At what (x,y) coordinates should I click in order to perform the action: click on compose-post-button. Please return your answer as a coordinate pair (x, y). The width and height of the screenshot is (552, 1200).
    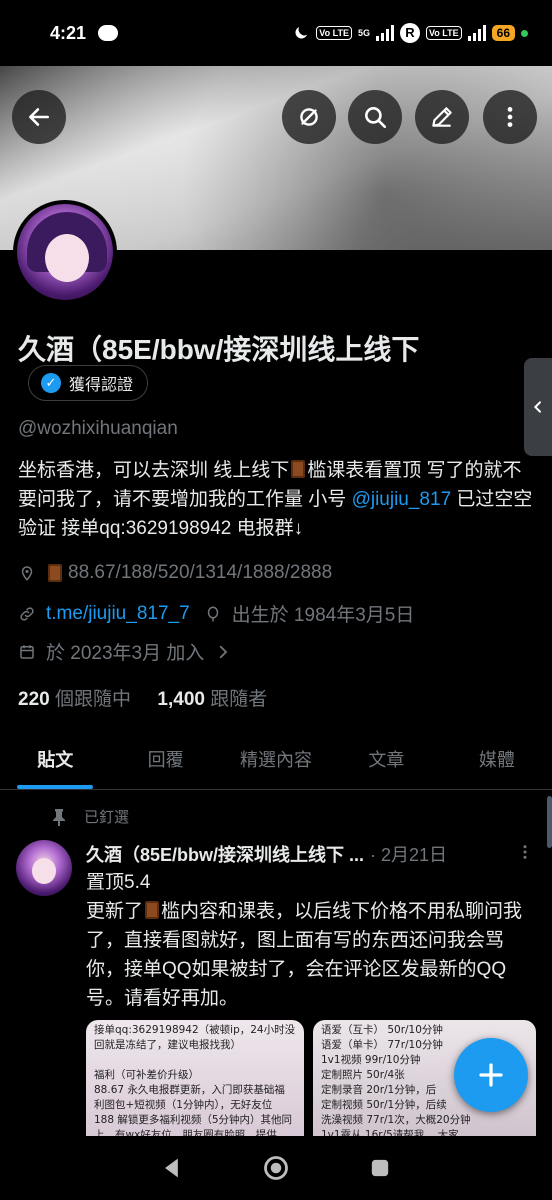
    Looking at the image, I should click on (491, 1075).